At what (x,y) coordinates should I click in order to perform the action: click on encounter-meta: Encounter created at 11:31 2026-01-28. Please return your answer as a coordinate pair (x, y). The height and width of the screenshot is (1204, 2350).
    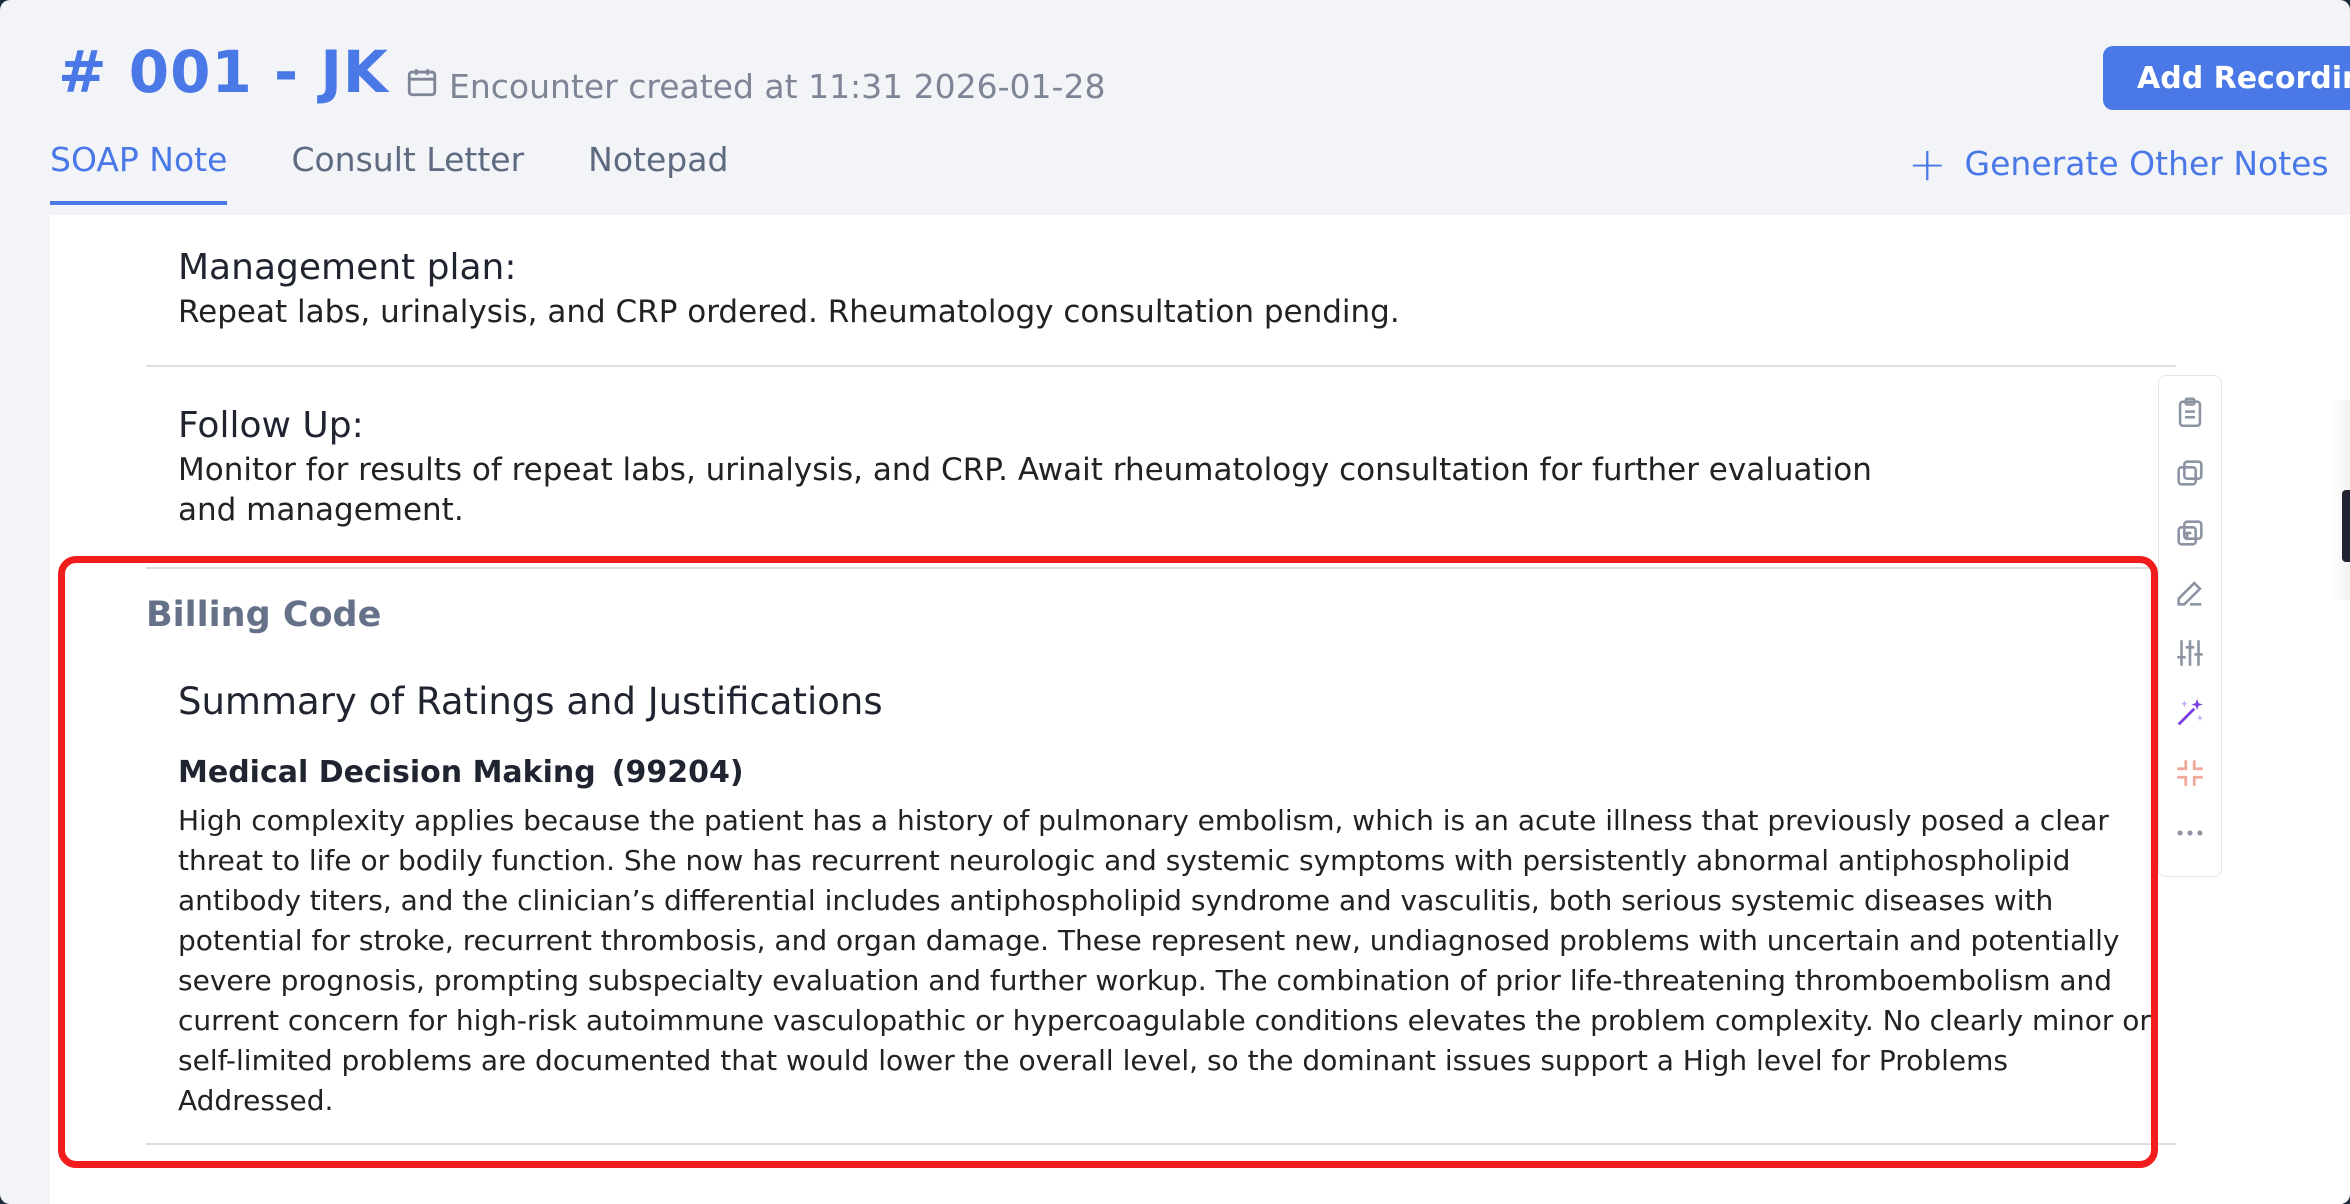
    Looking at the image, I should click on (755, 86).